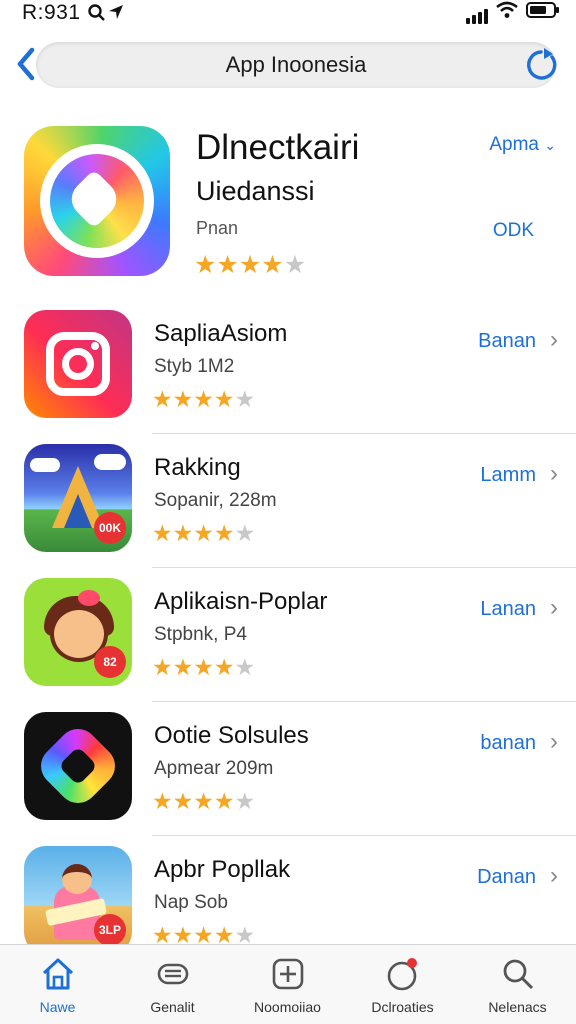  What do you see at coordinates (173, 974) in the screenshot?
I see `games-icon` at bounding box center [173, 974].